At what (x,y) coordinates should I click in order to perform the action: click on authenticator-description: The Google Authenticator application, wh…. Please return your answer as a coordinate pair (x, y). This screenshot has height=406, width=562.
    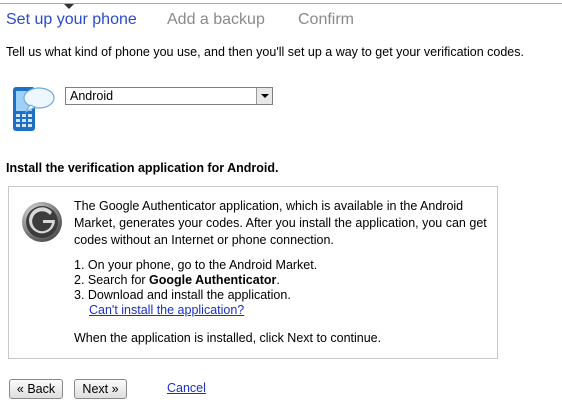
    Looking at the image, I should click on (280, 223).